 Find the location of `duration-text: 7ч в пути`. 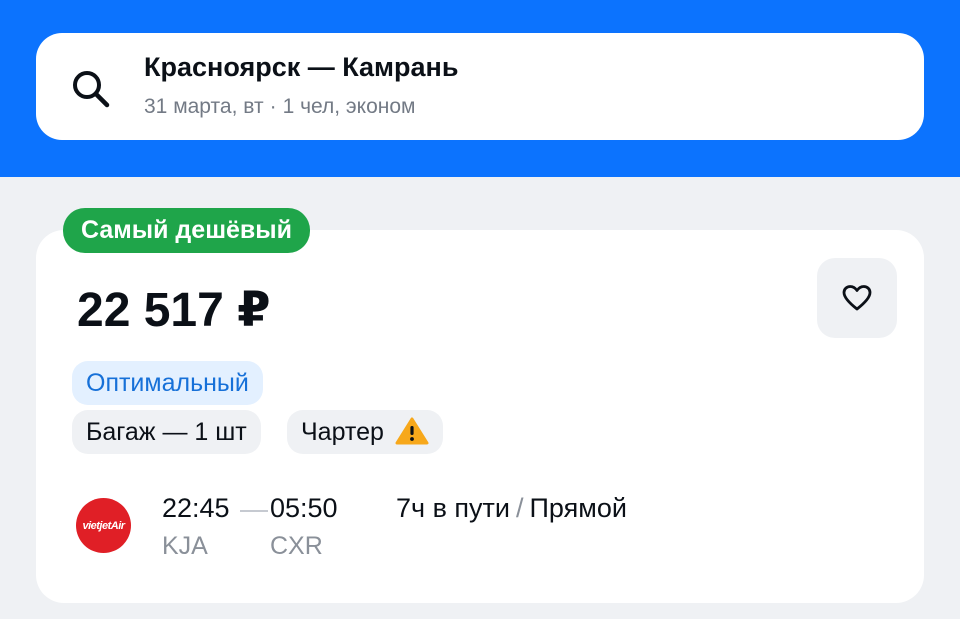

duration-text: 7ч в пути is located at coordinates (453, 508).